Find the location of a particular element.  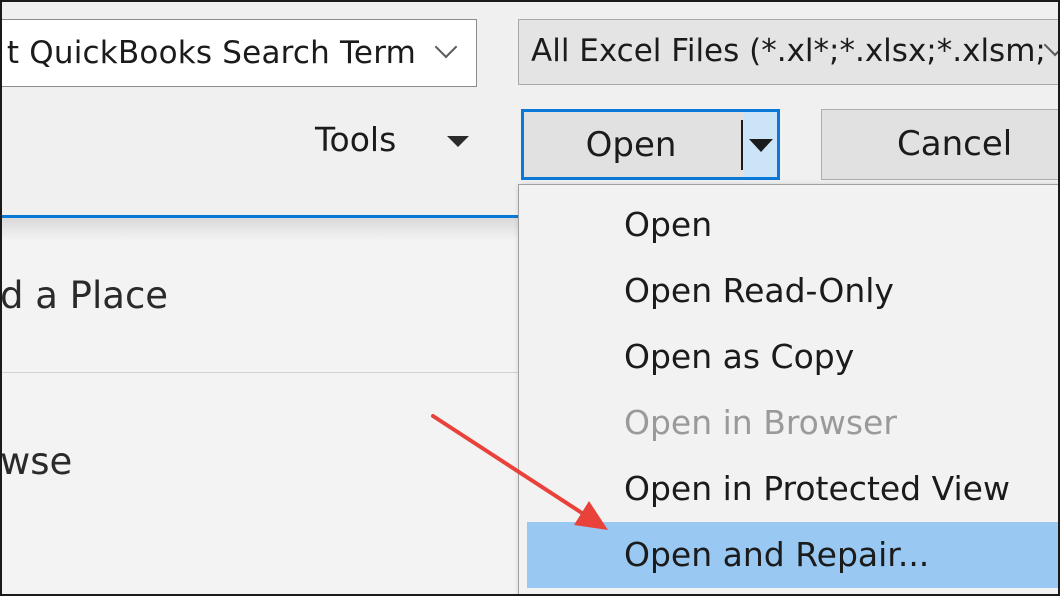

split-divider is located at coordinates (742, 145).